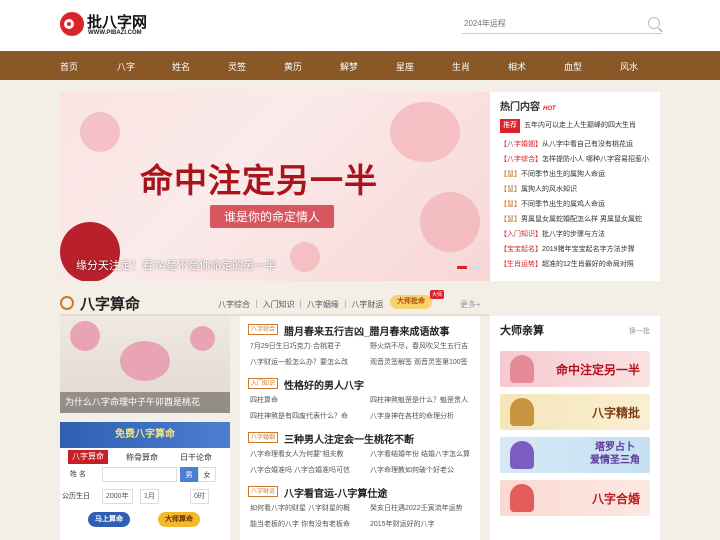  What do you see at coordinates (263, 437) in the screenshot?
I see `article-category: 八字婚姻` at bounding box center [263, 437].